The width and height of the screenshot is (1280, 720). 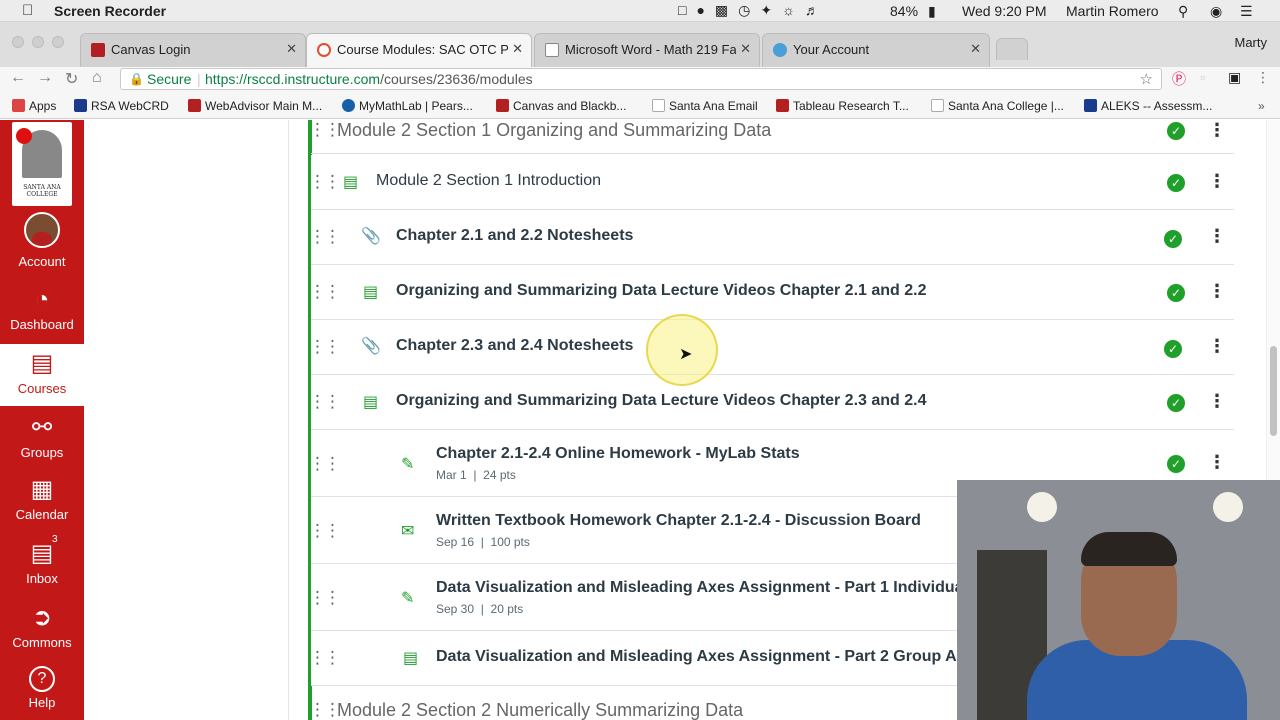 I want to click on tab-course-modules: Course Modules: SAC OTC Pre ✕, so click(x=419, y=50).